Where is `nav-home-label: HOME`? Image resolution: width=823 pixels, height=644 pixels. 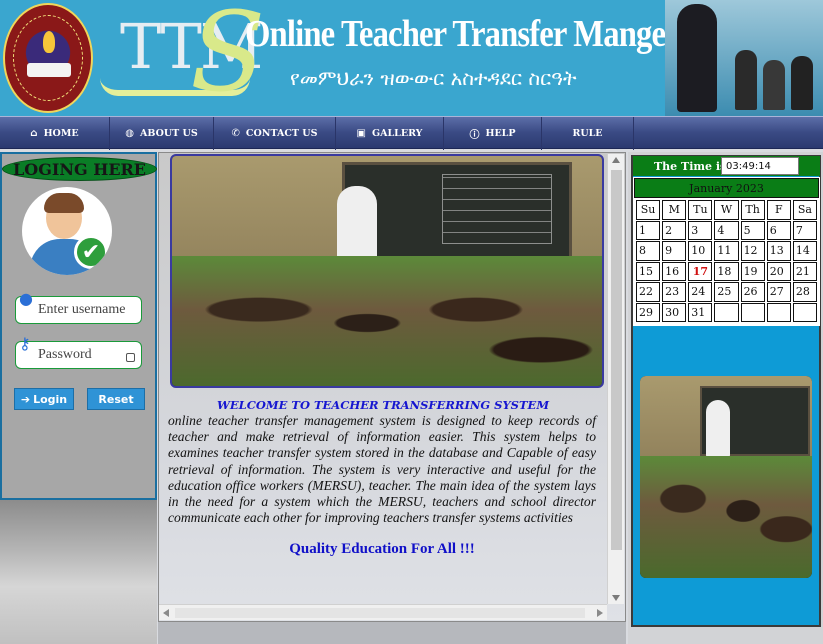 nav-home-label: HOME is located at coordinates (61, 133).